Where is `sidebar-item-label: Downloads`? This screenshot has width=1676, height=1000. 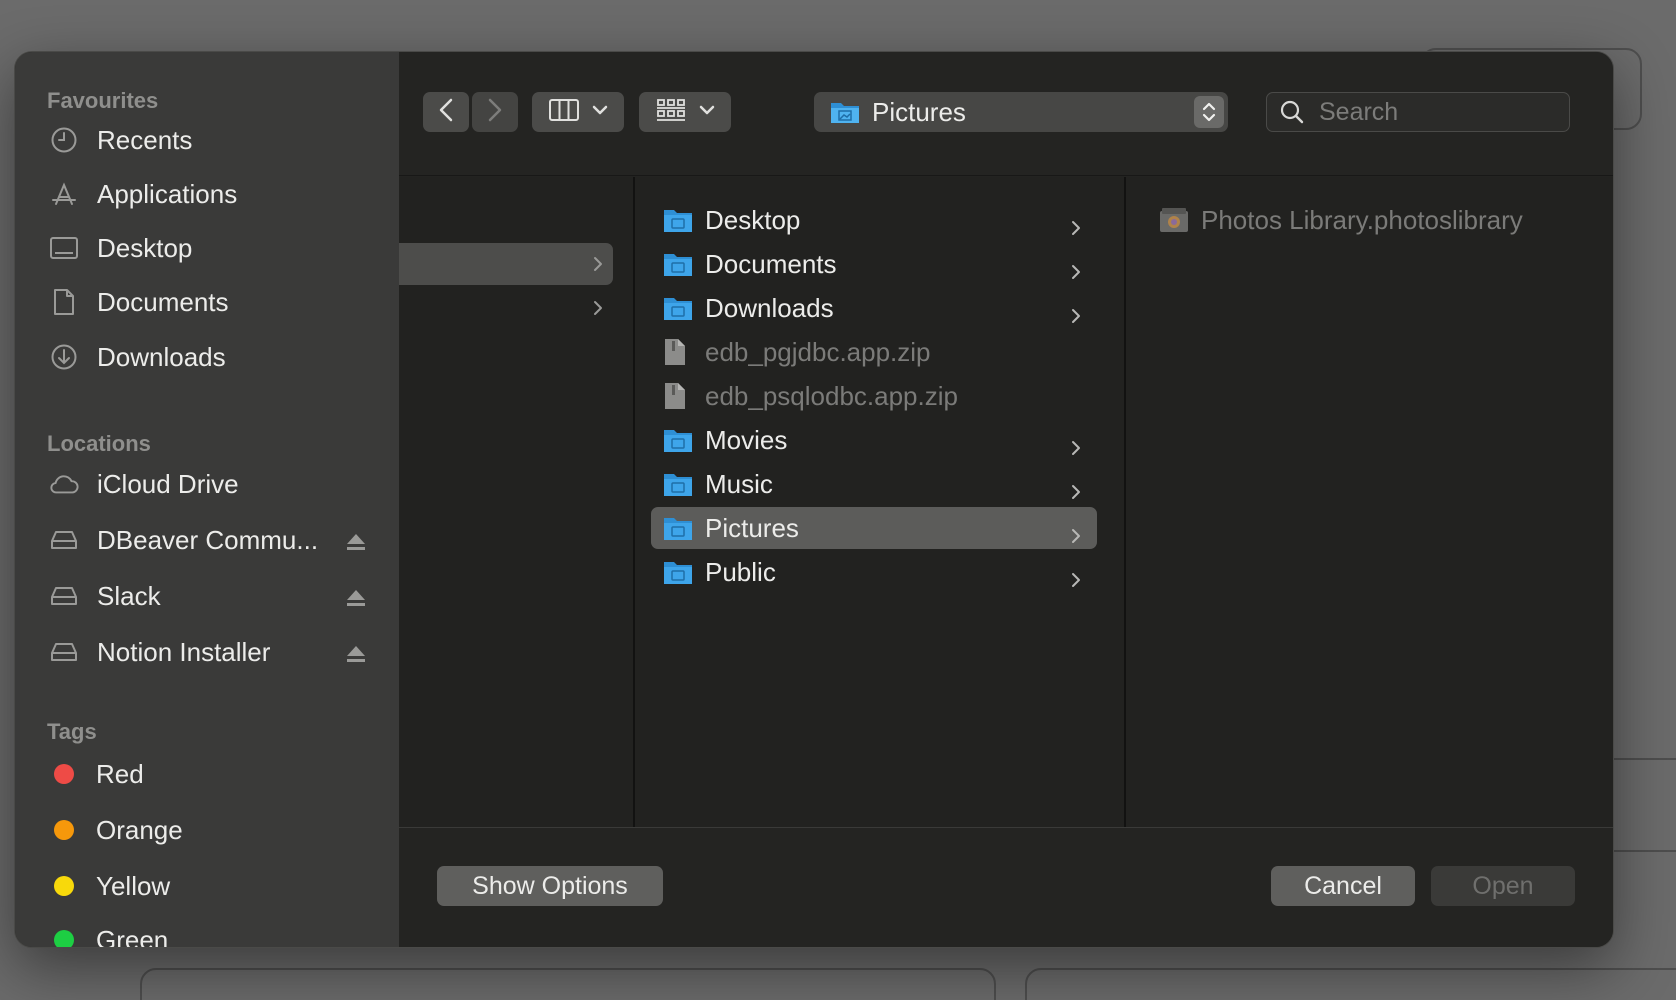 sidebar-item-label: Downloads is located at coordinates (161, 356).